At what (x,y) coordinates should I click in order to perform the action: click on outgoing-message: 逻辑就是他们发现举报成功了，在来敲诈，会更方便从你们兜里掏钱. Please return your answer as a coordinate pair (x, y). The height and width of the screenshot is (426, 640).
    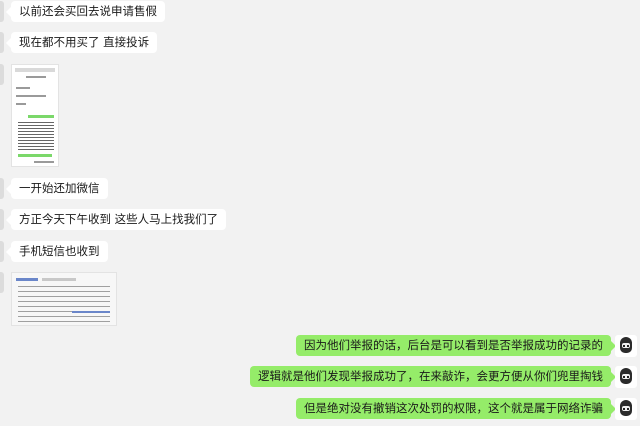
    Looking at the image, I should click on (433, 376).